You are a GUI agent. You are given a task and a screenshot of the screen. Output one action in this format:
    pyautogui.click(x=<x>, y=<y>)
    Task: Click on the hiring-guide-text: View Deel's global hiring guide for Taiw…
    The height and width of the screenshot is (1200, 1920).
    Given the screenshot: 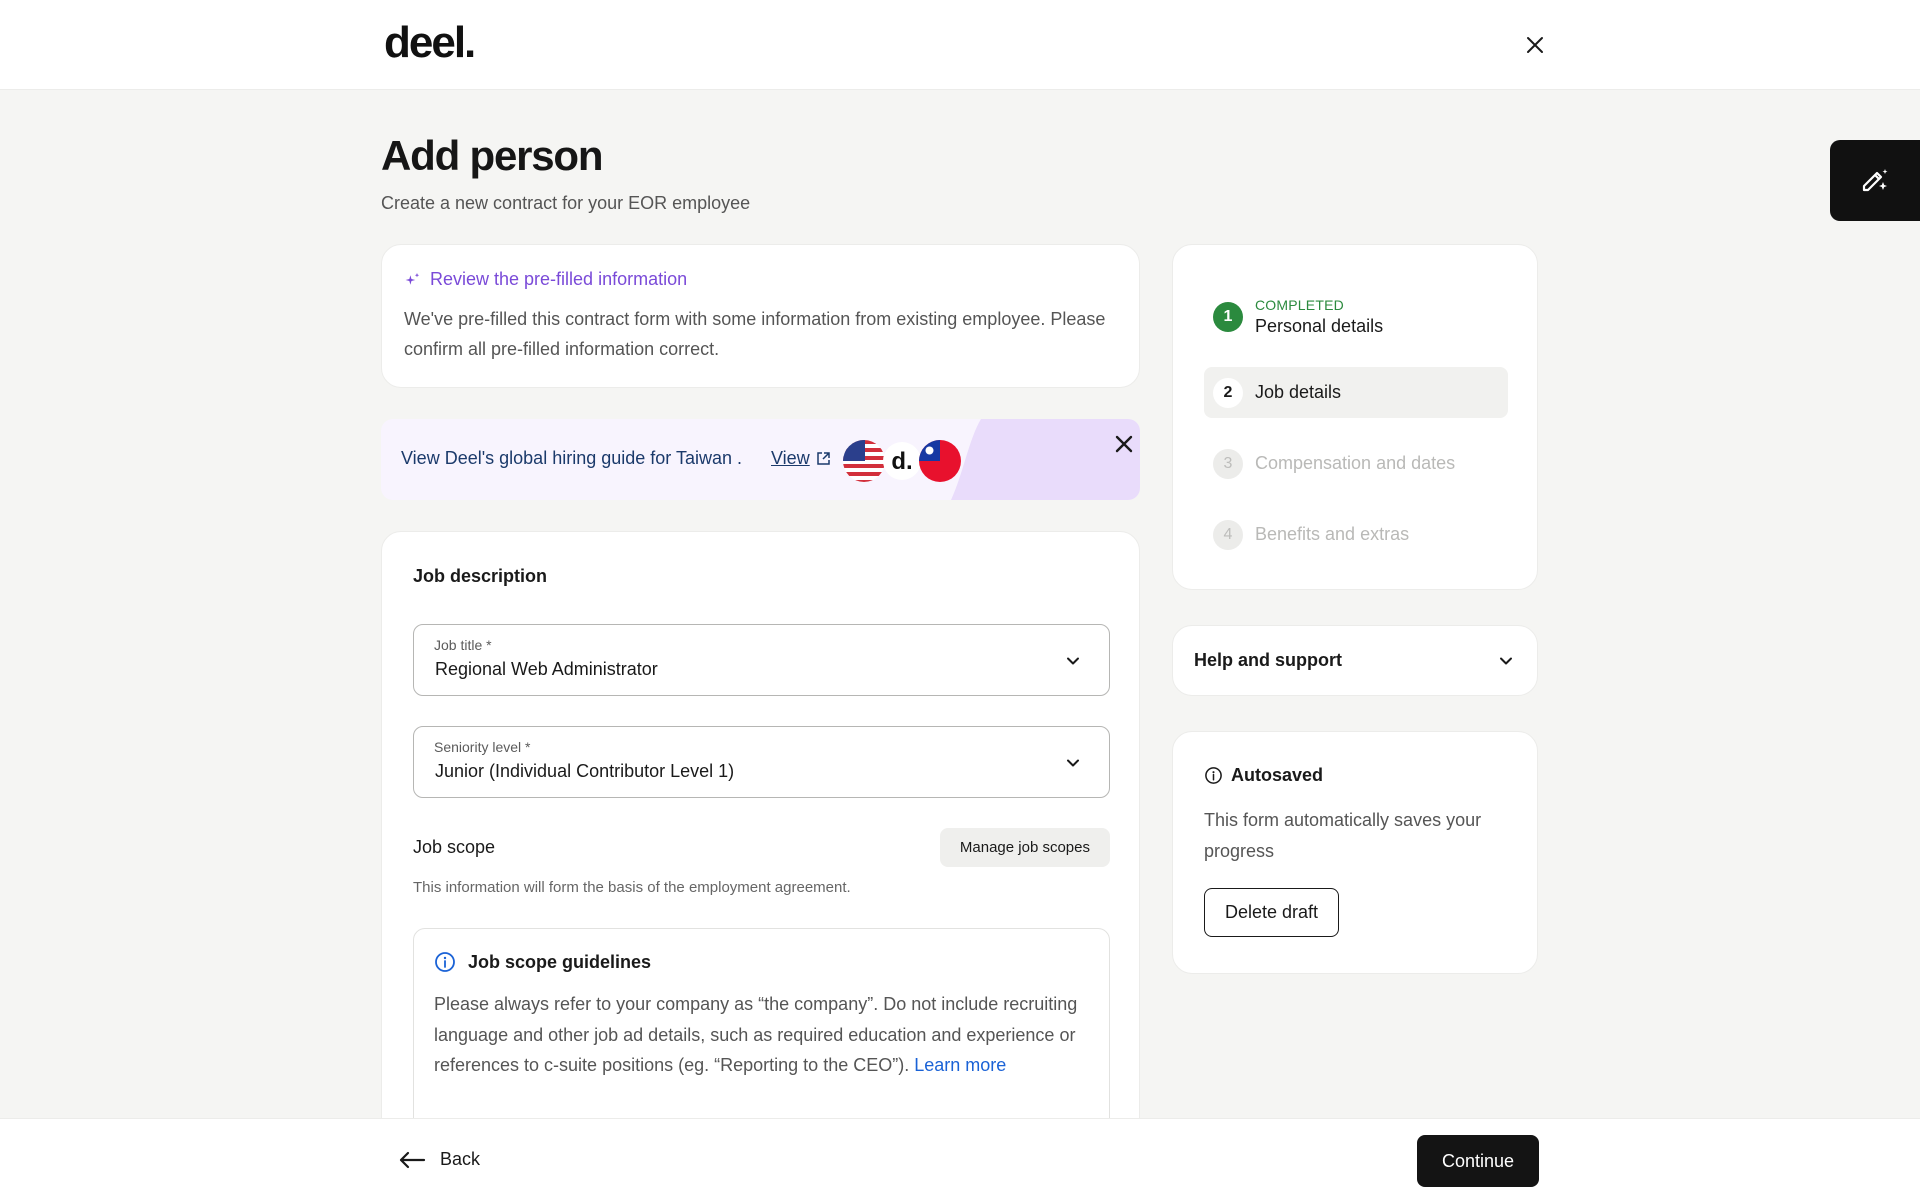 What is the action you would take?
    pyautogui.click(x=571, y=458)
    